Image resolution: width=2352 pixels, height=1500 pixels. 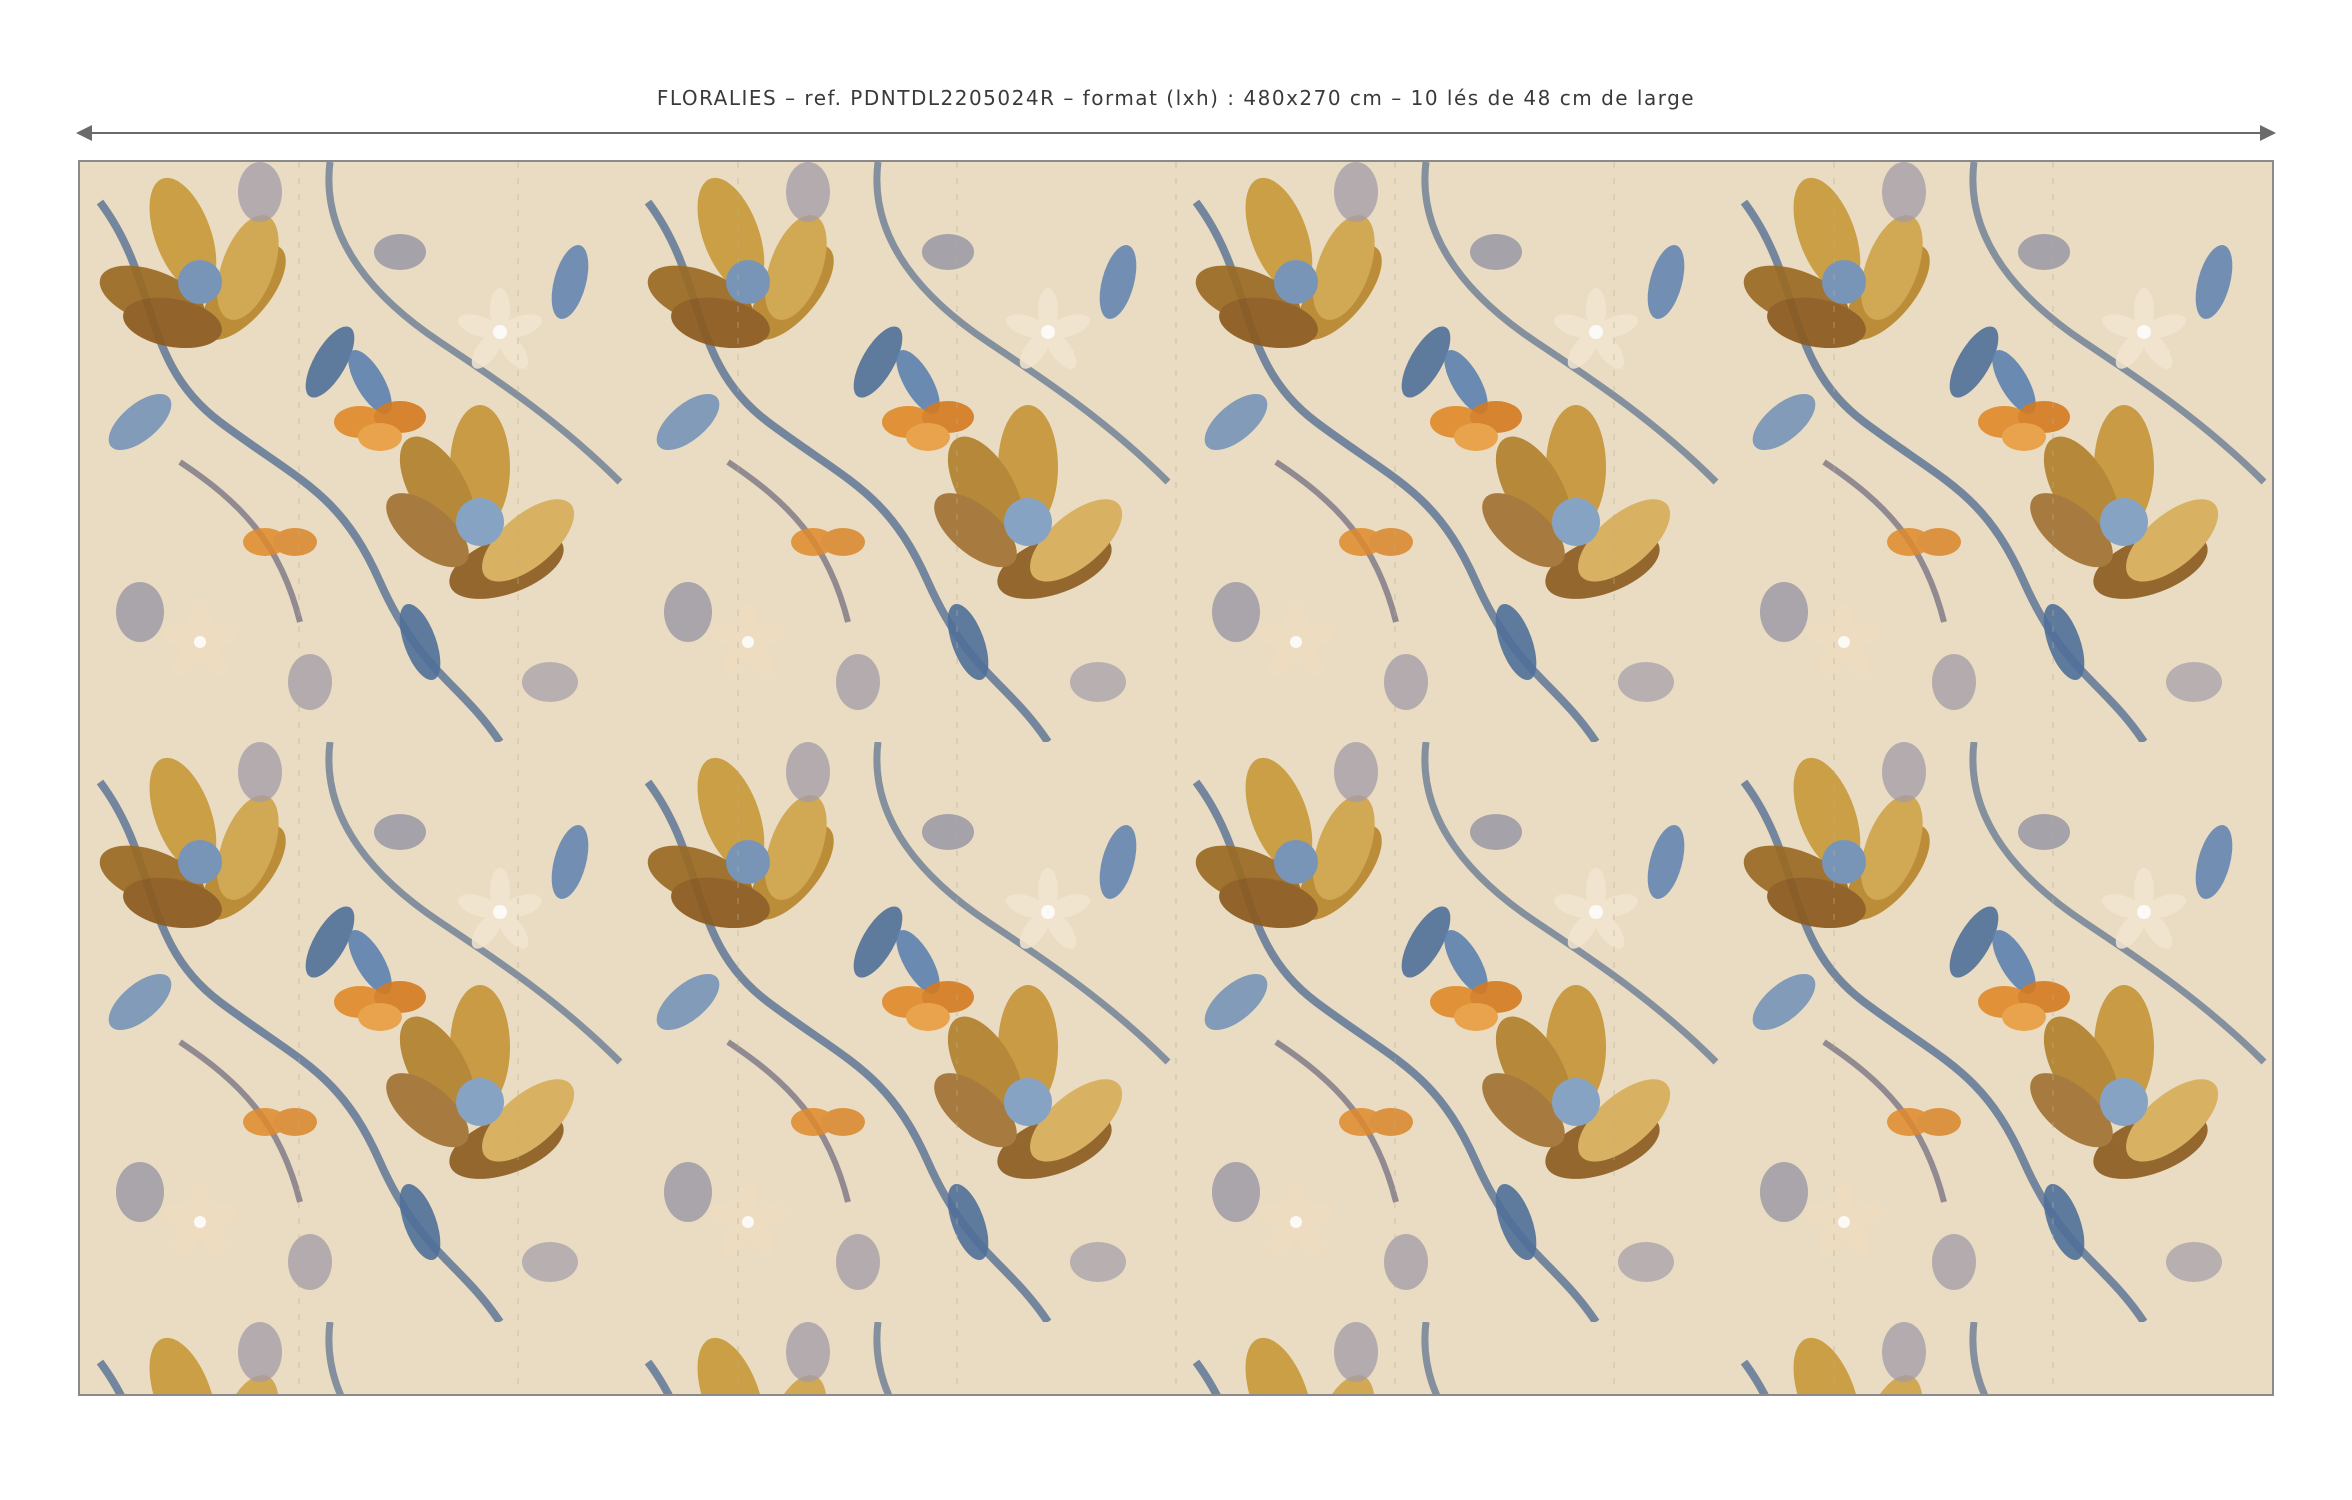 What do you see at coordinates (2268, 133) in the screenshot?
I see `arrow-right-icon` at bounding box center [2268, 133].